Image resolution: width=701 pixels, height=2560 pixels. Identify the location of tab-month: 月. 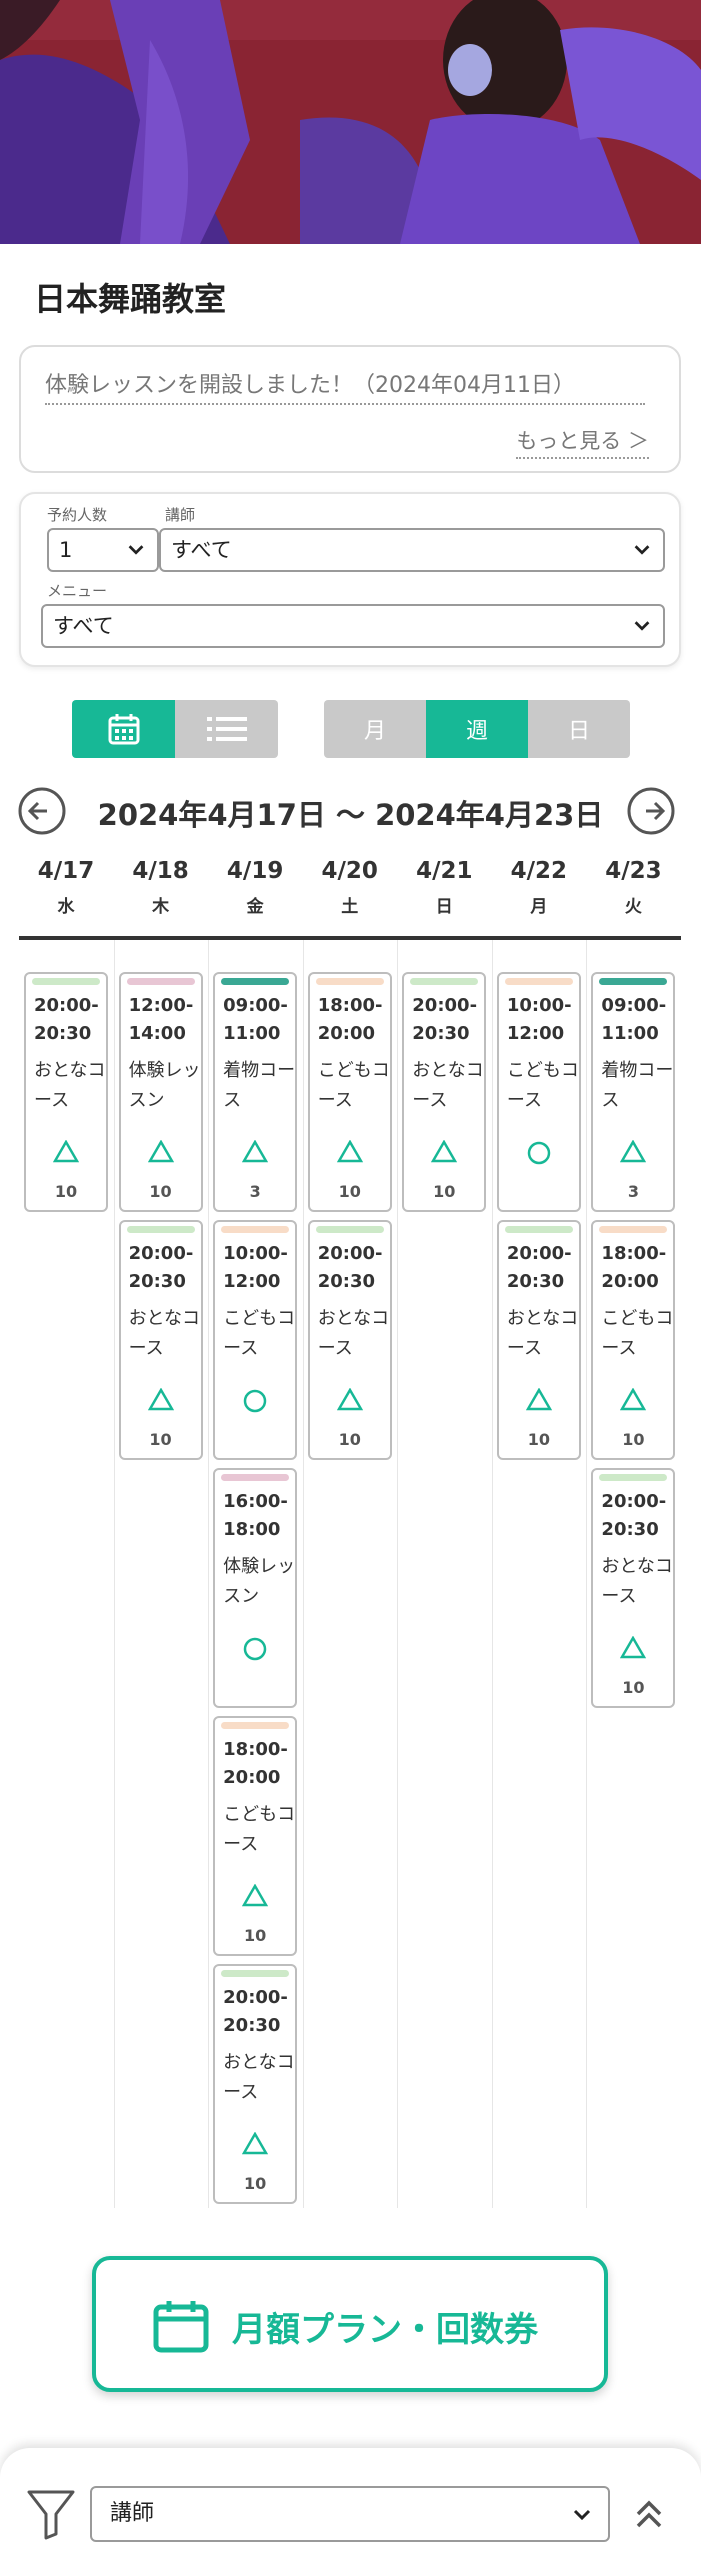
(375, 729).